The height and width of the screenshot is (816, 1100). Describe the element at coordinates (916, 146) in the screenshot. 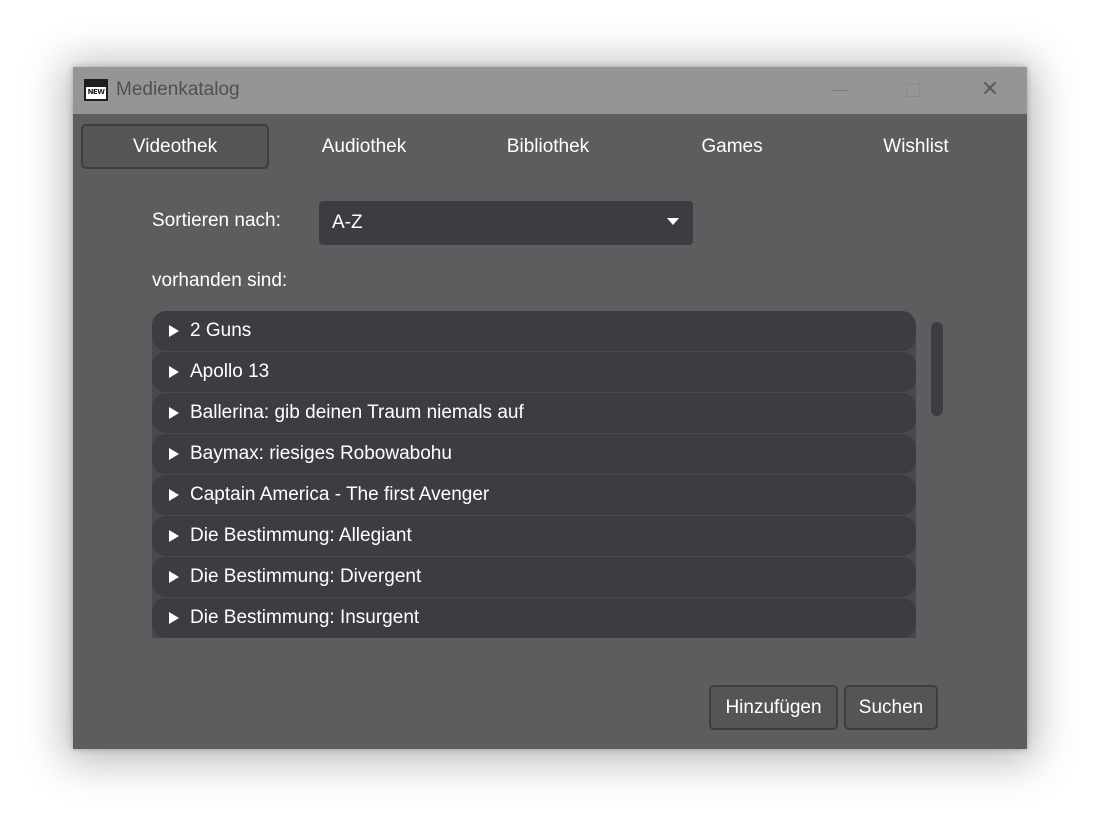

I see `tab-wishlist: Wishlist` at that location.